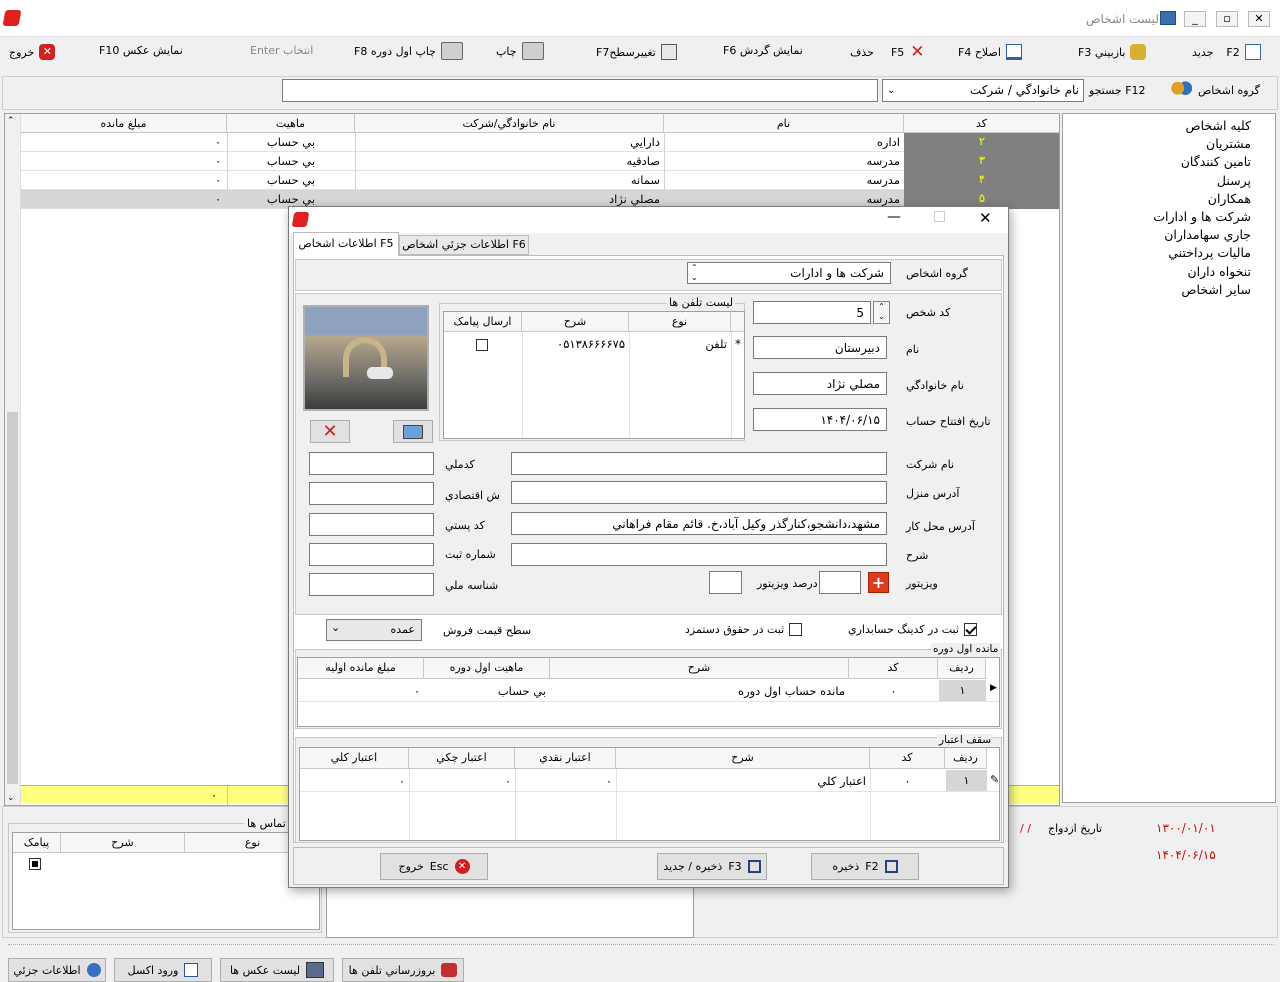  I want to click on home-address-input, so click(699, 492).